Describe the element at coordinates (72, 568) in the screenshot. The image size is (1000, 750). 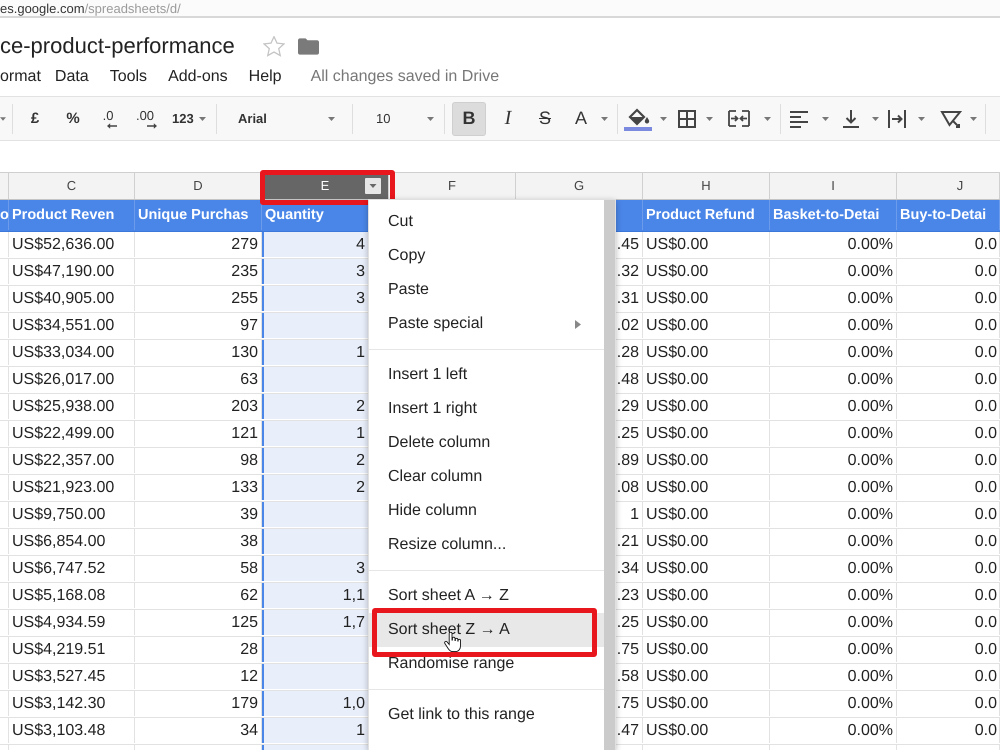
I see `table-cell: US$6,747.52` at that location.